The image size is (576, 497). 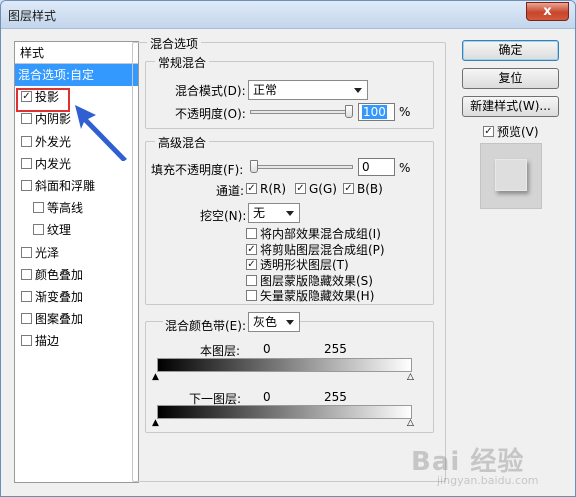 What do you see at coordinates (366, 167) in the screenshot?
I see `fill-opacity-value: 0` at bounding box center [366, 167].